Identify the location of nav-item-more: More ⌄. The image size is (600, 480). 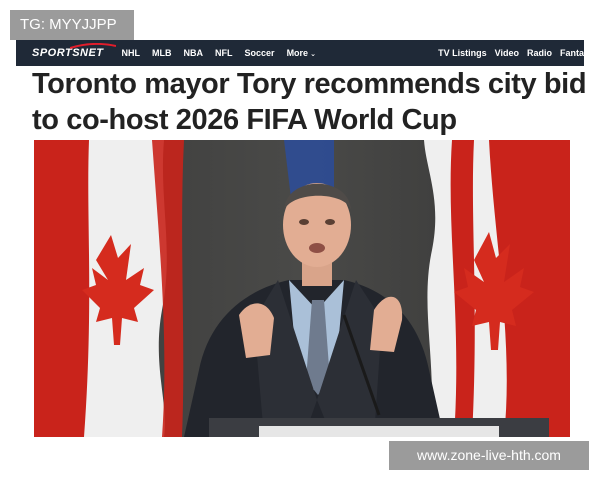
(301, 53).